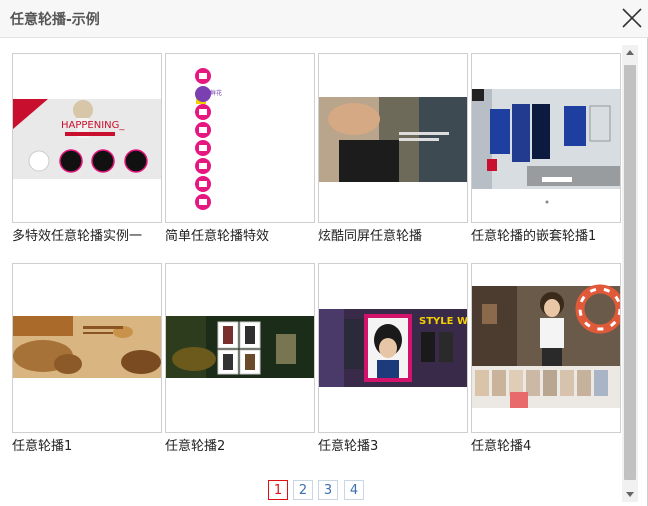 The height and width of the screenshot is (506, 648). I want to click on item-caption: 炫酷同屏任意轮播, so click(370, 236).